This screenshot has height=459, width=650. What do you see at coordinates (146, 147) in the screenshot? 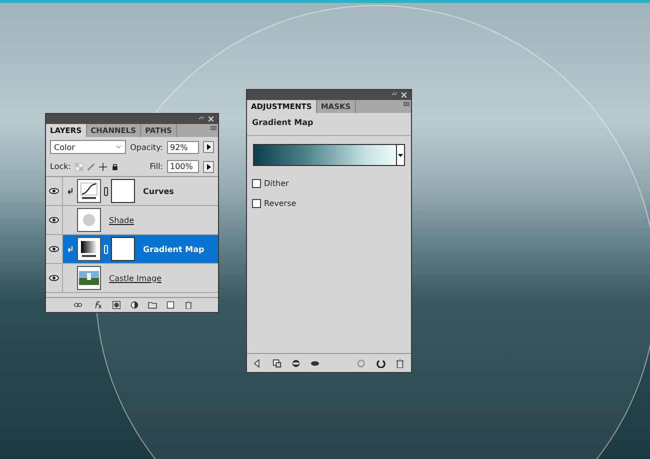
I see `opacity-label: Opacity:` at bounding box center [146, 147].